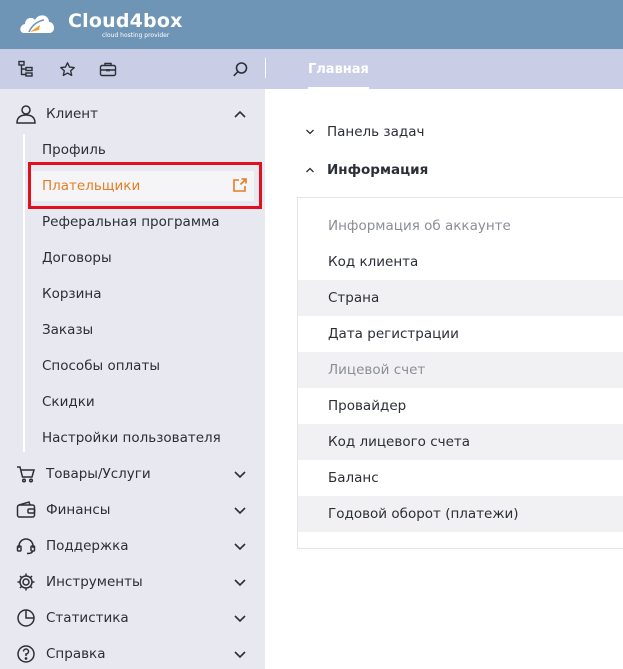  Describe the element at coordinates (131, 438) in the screenshot. I see `sidebar-item-user-settings: Настройки пользователя` at that location.